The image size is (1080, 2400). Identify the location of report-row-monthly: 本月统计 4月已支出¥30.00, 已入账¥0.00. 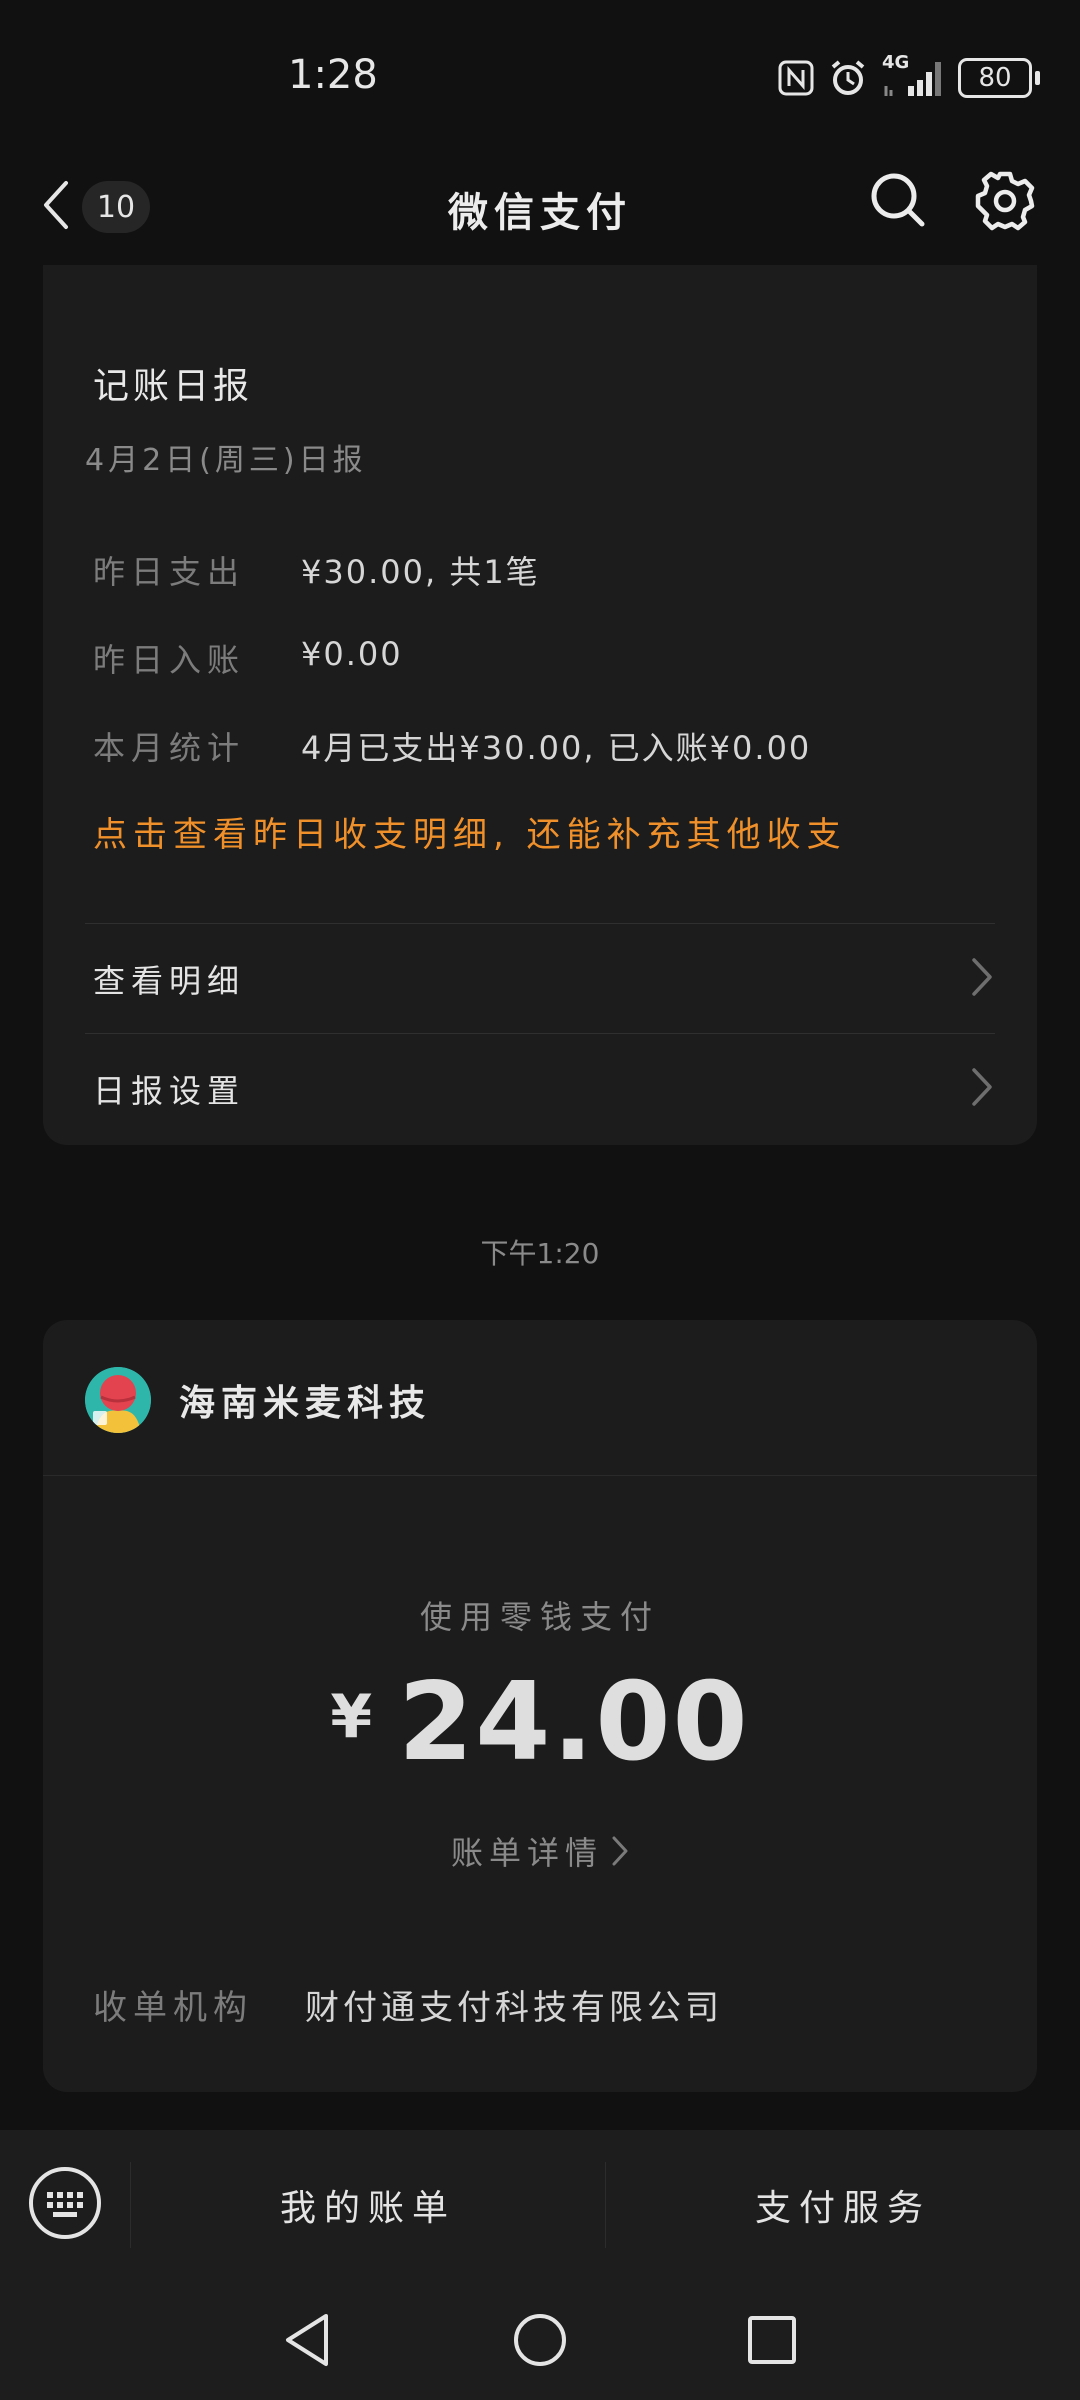
(452, 746).